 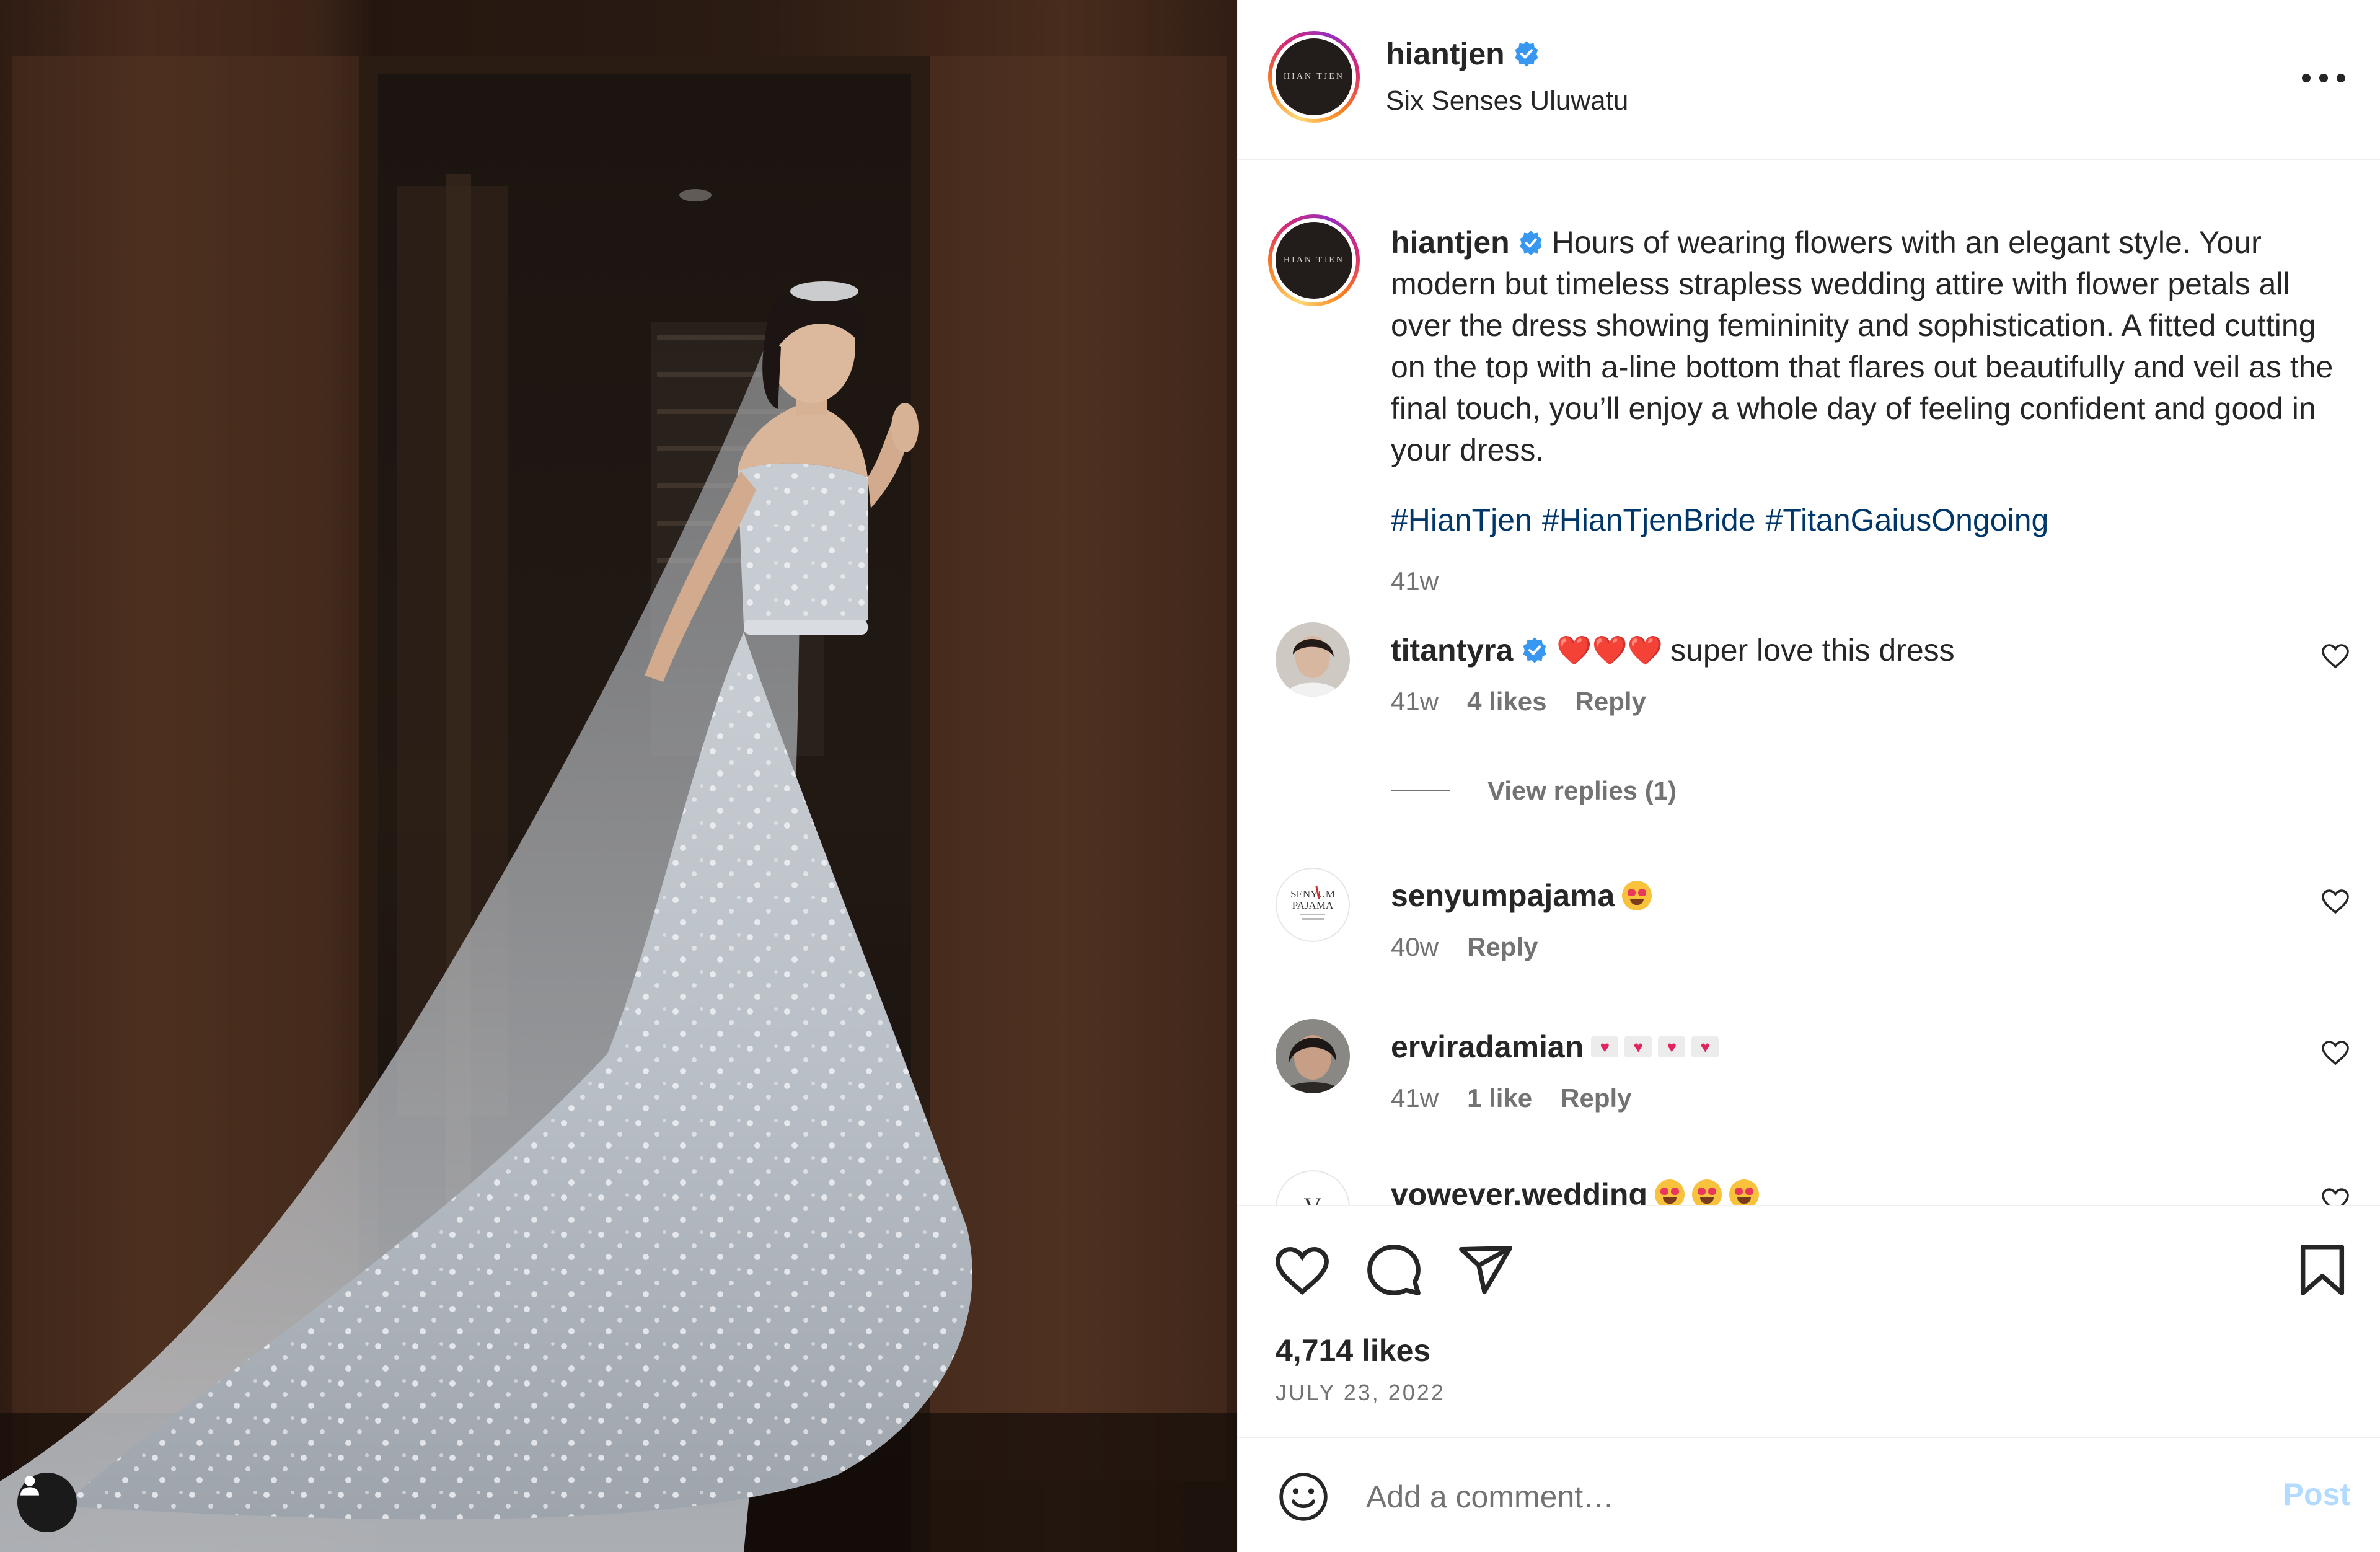 I want to click on post-comment-button: Post, so click(x=2316, y=1494).